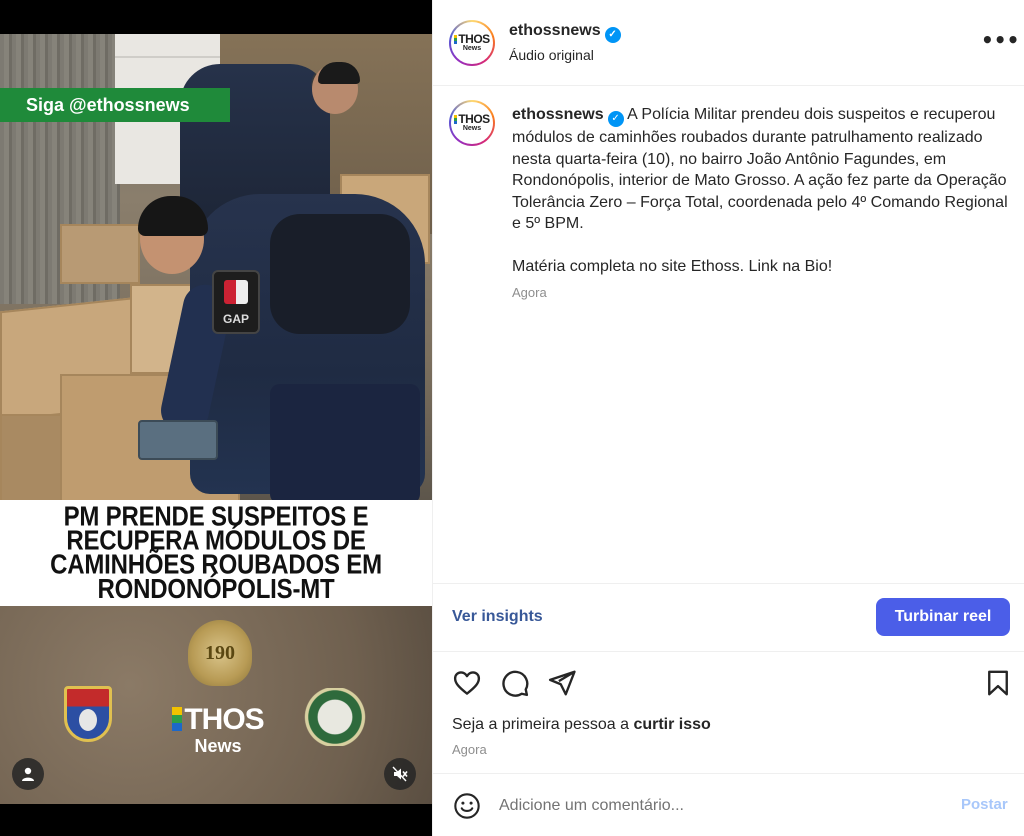 This screenshot has width=1024, height=836. Describe the element at coordinates (1000, 42) in the screenshot. I see `more-options-button: •••` at that location.